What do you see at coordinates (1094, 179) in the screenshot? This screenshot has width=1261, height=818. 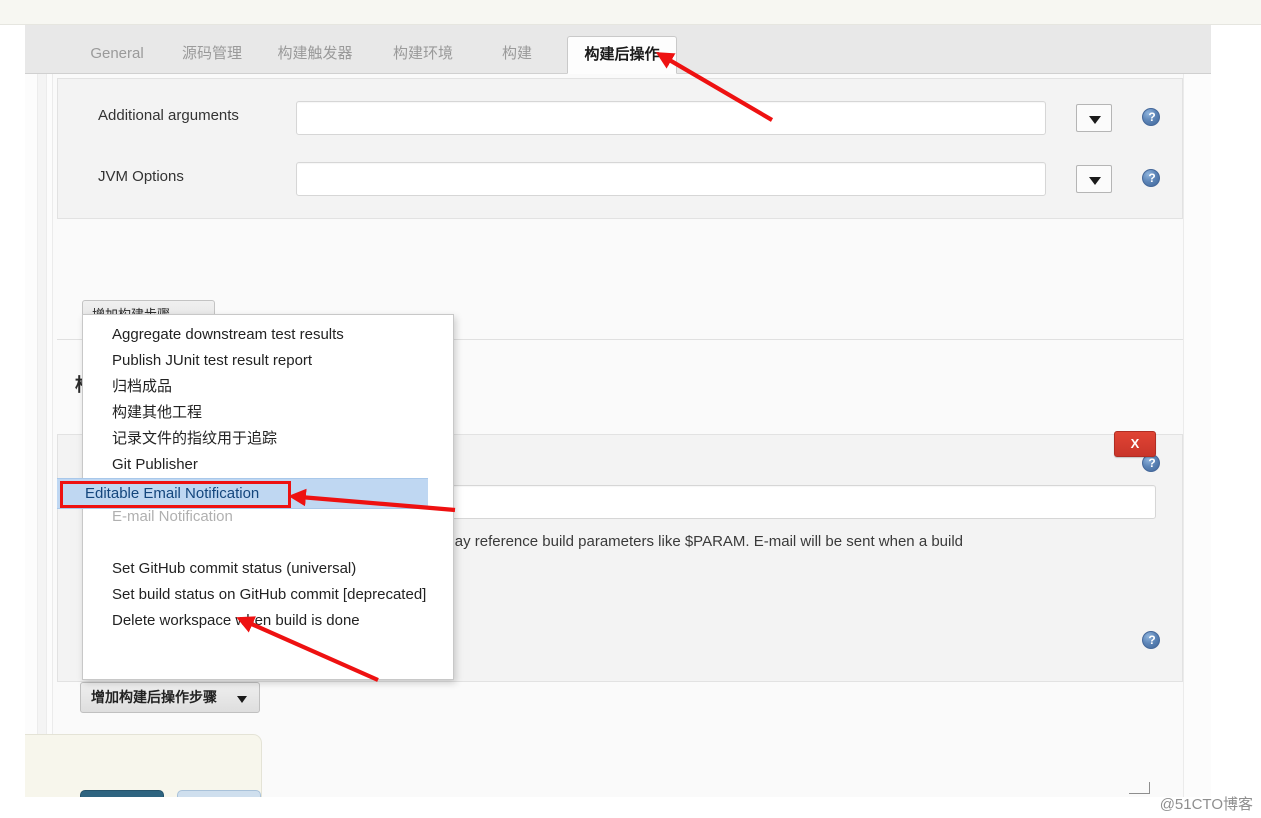 I see `chevron-down-icon-jvm-options` at bounding box center [1094, 179].